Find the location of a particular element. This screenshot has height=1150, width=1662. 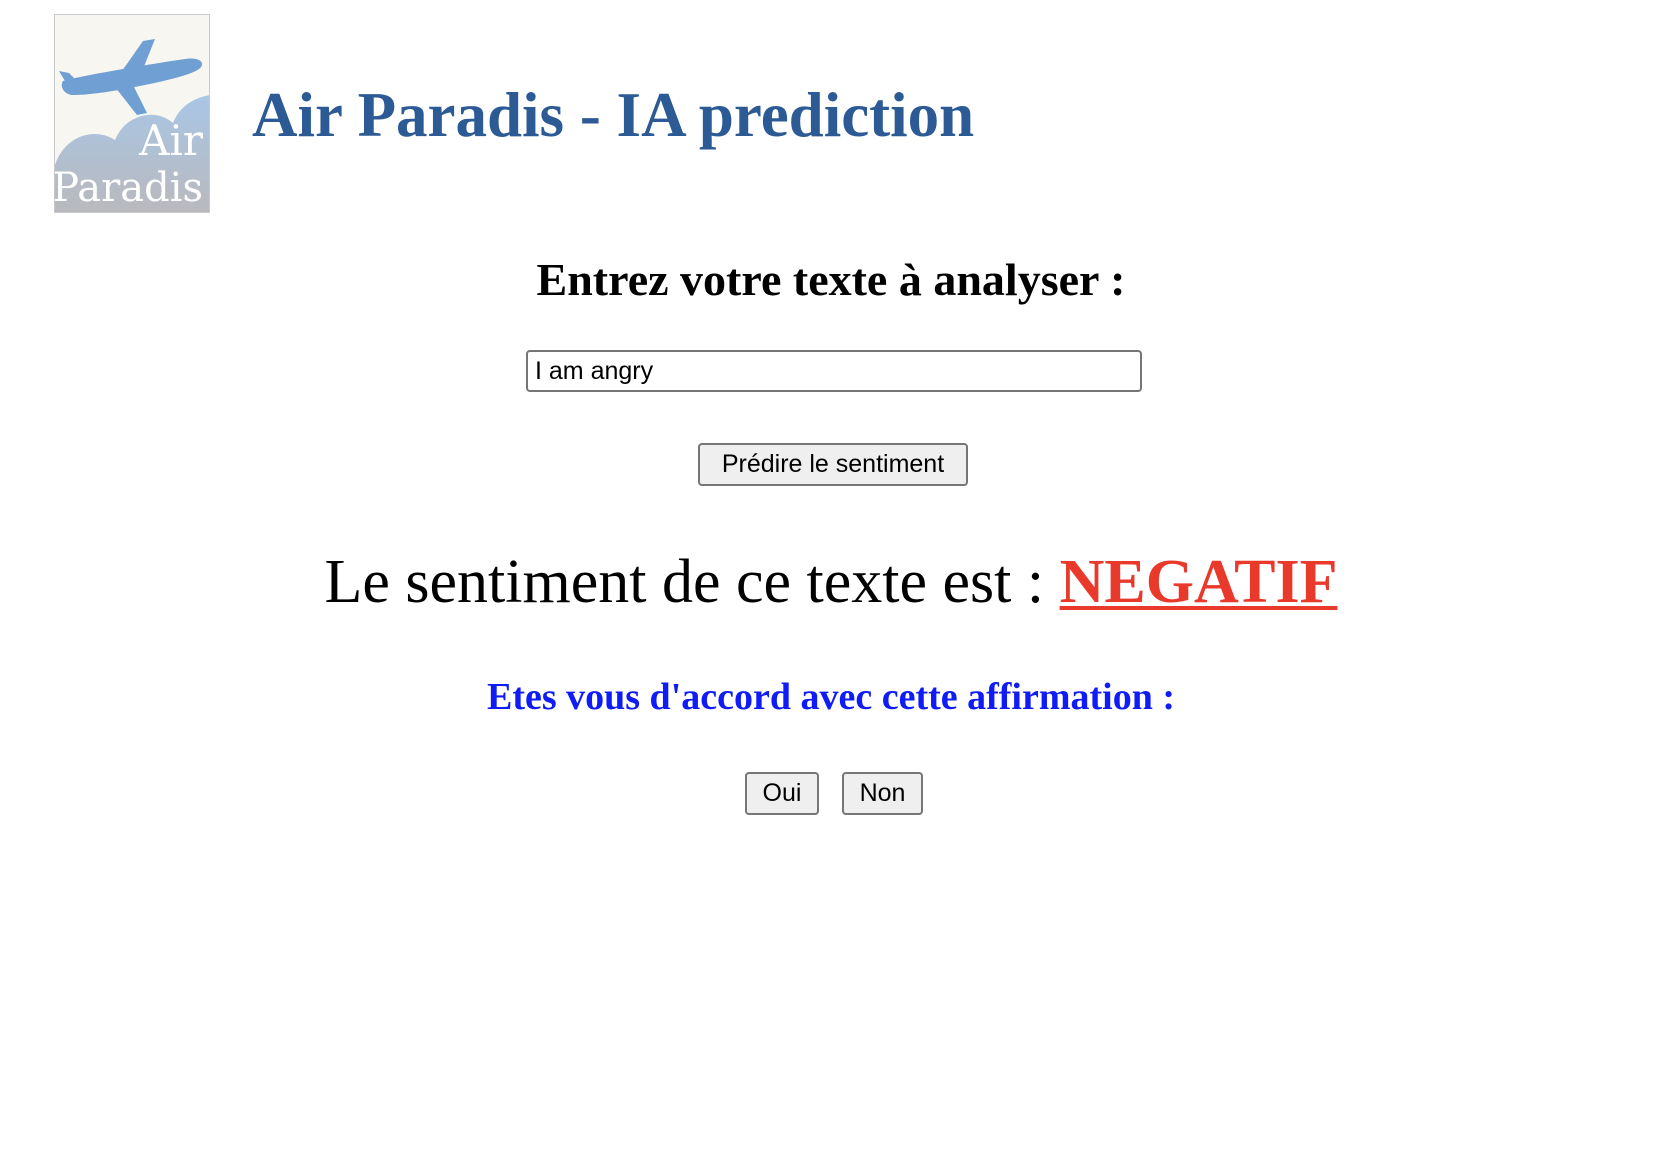

air-paradis-logo: Air Paradis is located at coordinates (132, 113).